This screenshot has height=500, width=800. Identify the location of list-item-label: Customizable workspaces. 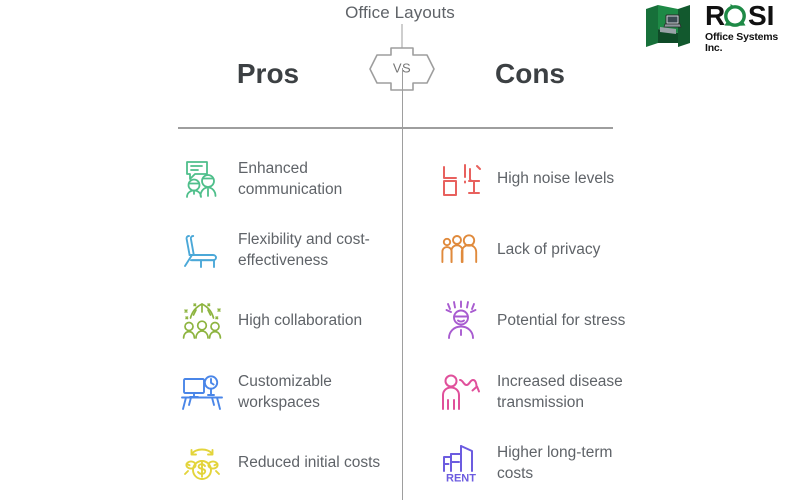
(285, 391).